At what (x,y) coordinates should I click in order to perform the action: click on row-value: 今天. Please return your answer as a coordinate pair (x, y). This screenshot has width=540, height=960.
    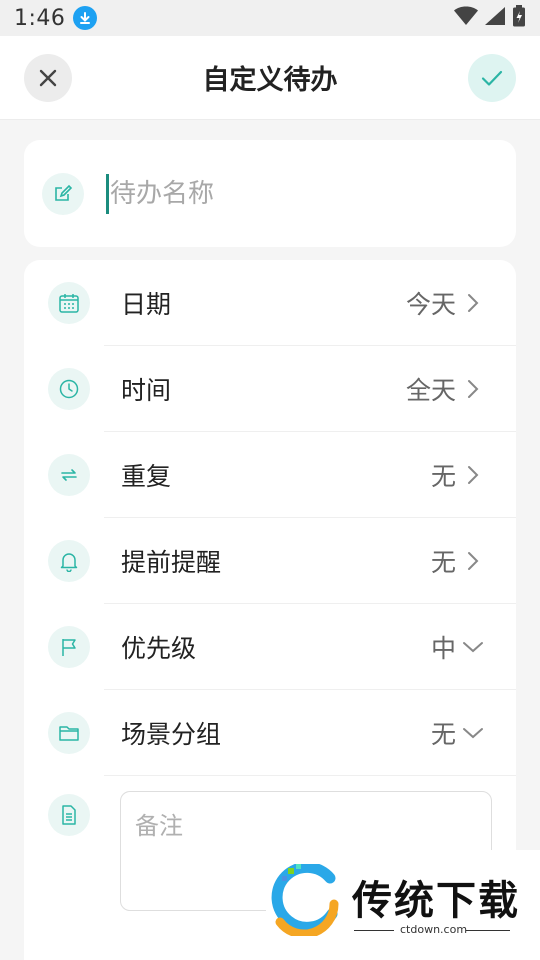
    Looking at the image, I should click on (430, 304).